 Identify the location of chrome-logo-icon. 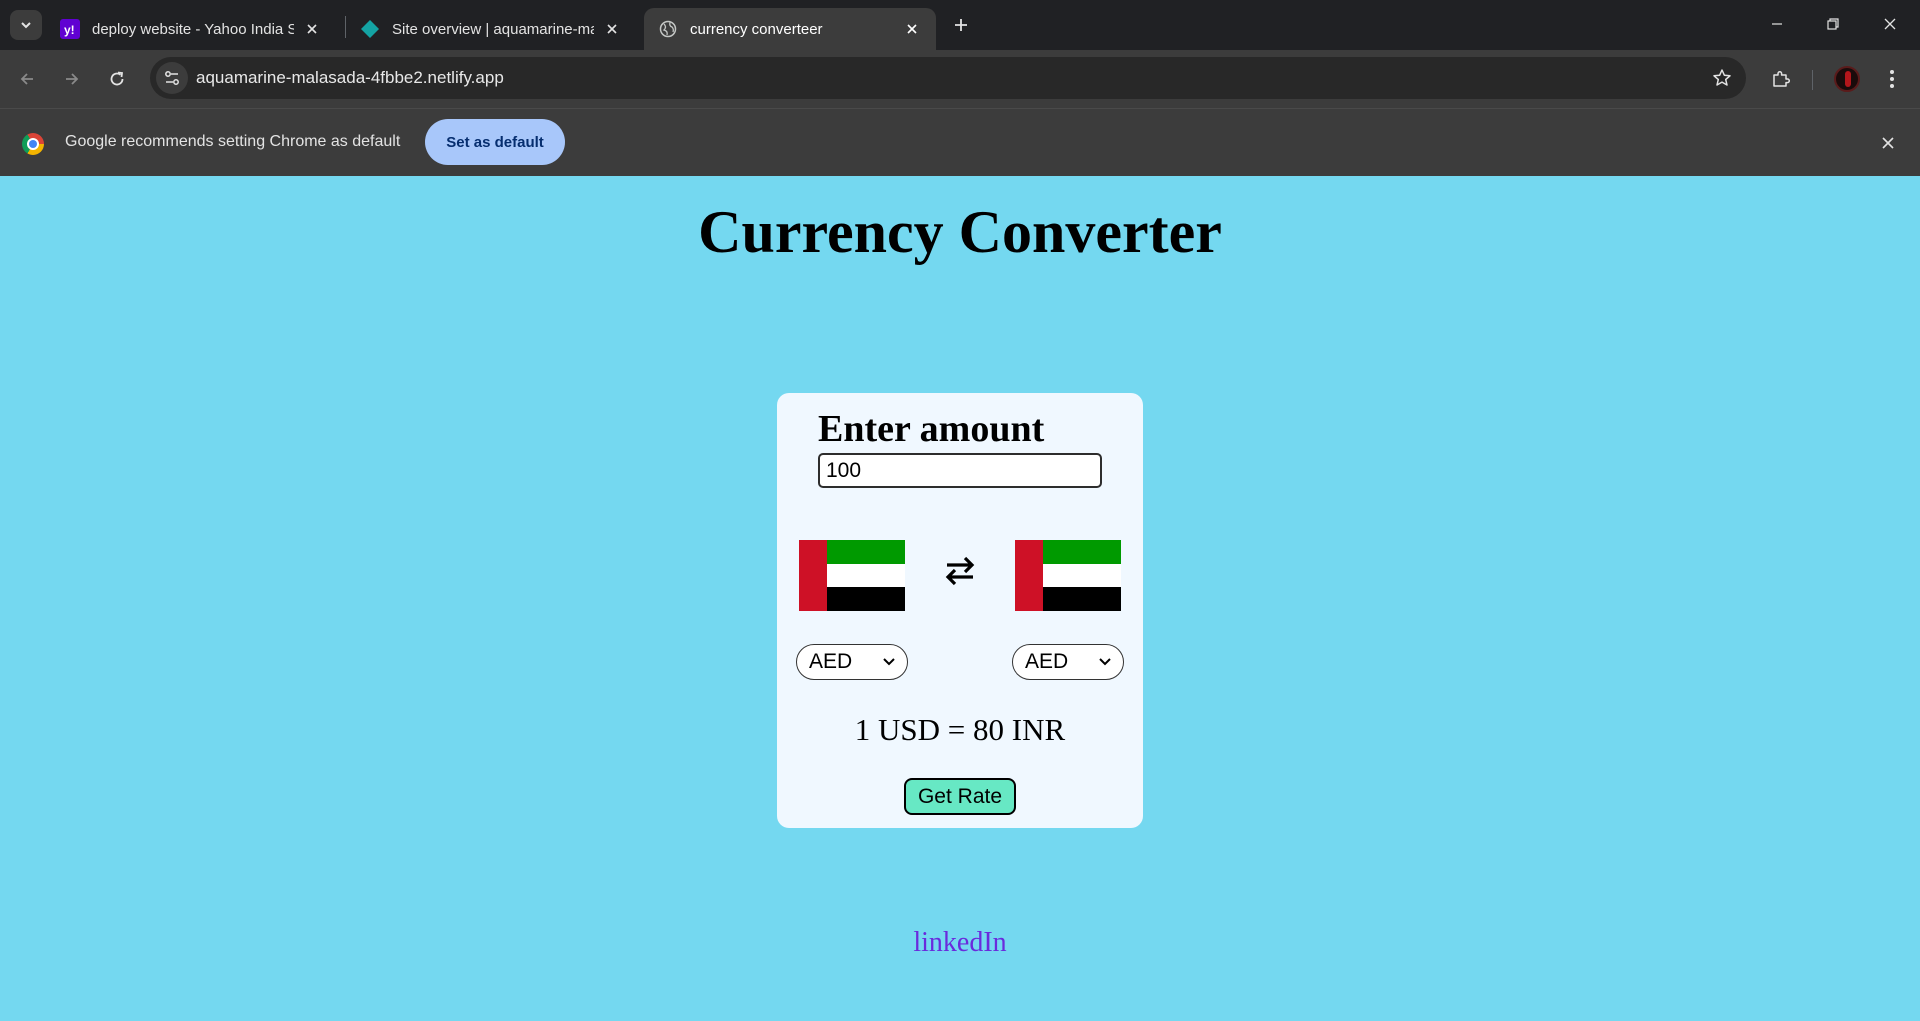
(33, 144).